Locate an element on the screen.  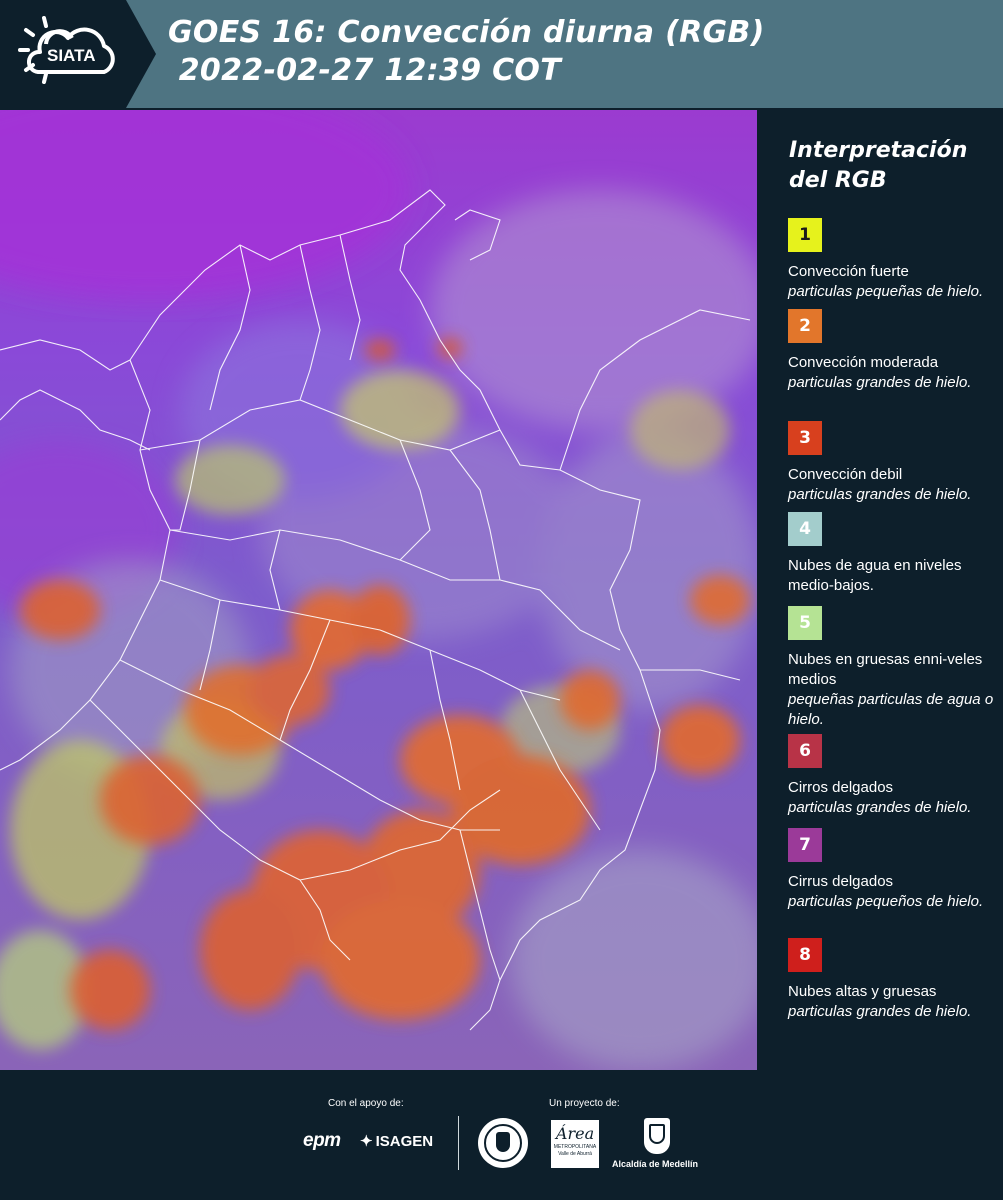
isagen-mark-icon: ✦ is located at coordinates (366, 1141).